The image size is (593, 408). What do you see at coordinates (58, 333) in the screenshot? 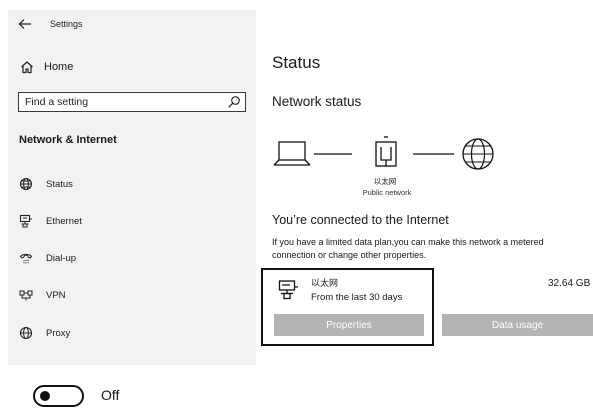
I see `sidebar-item-label: Proxy` at bounding box center [58, 333].